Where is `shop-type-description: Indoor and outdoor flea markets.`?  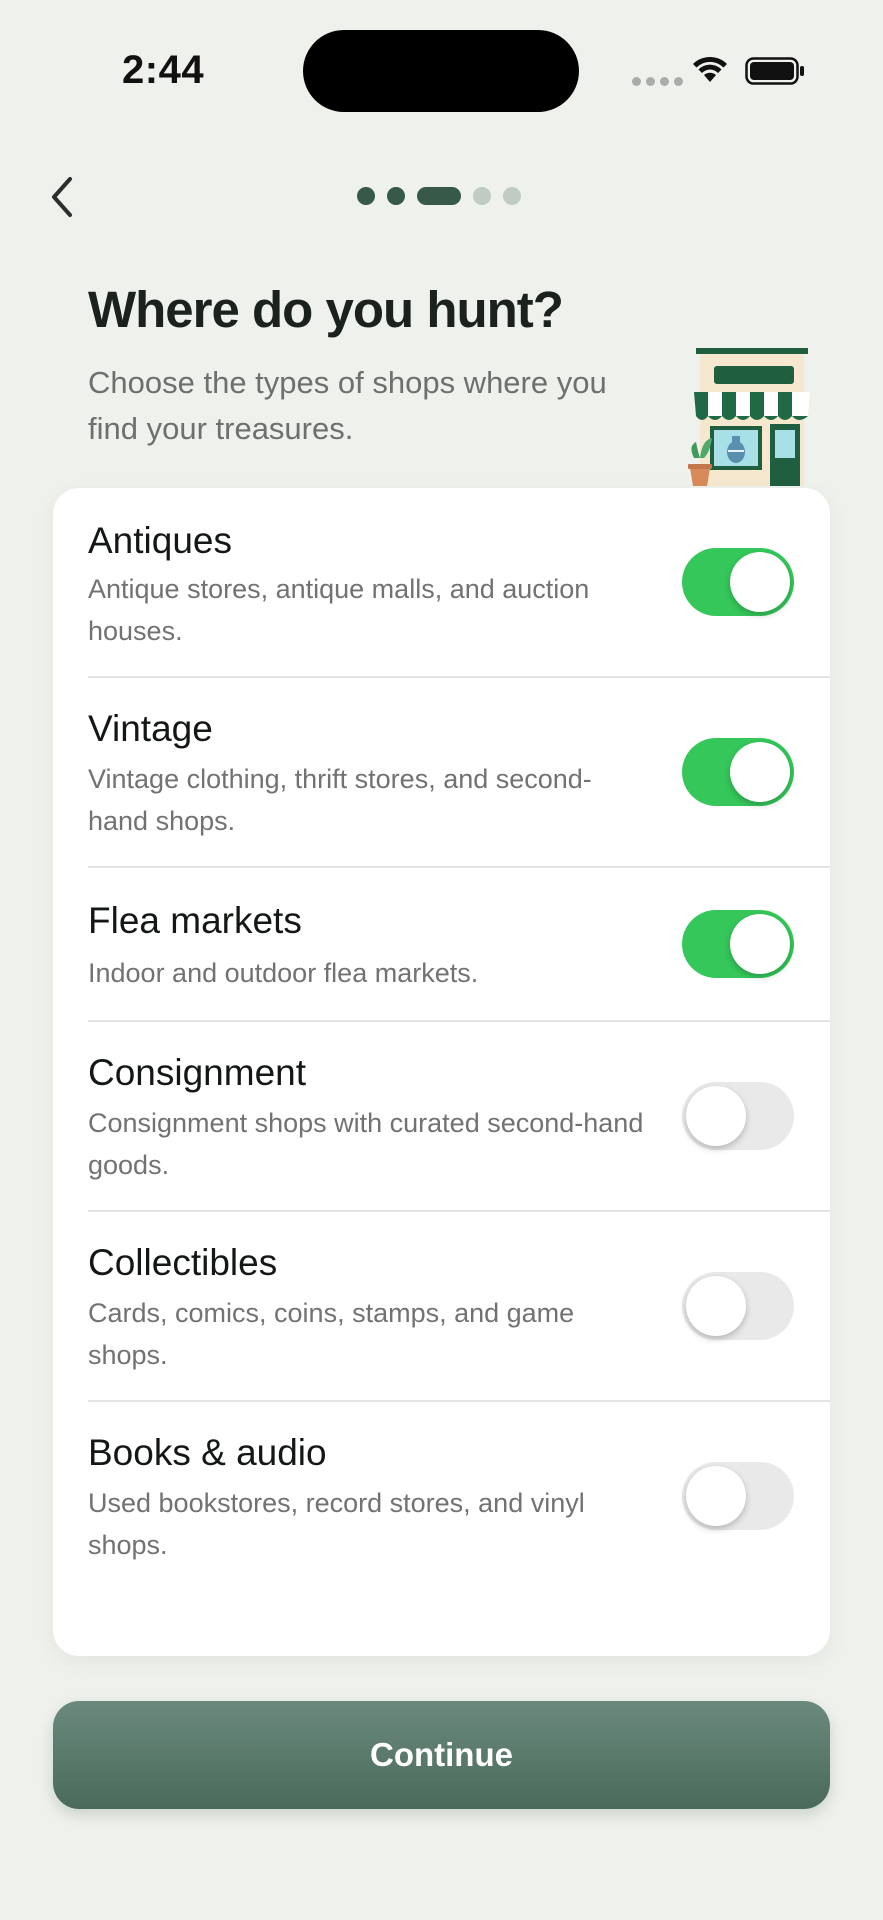 shop-type-description: Indoor and outdoor flea markets. is located at coordinates (283, 973).